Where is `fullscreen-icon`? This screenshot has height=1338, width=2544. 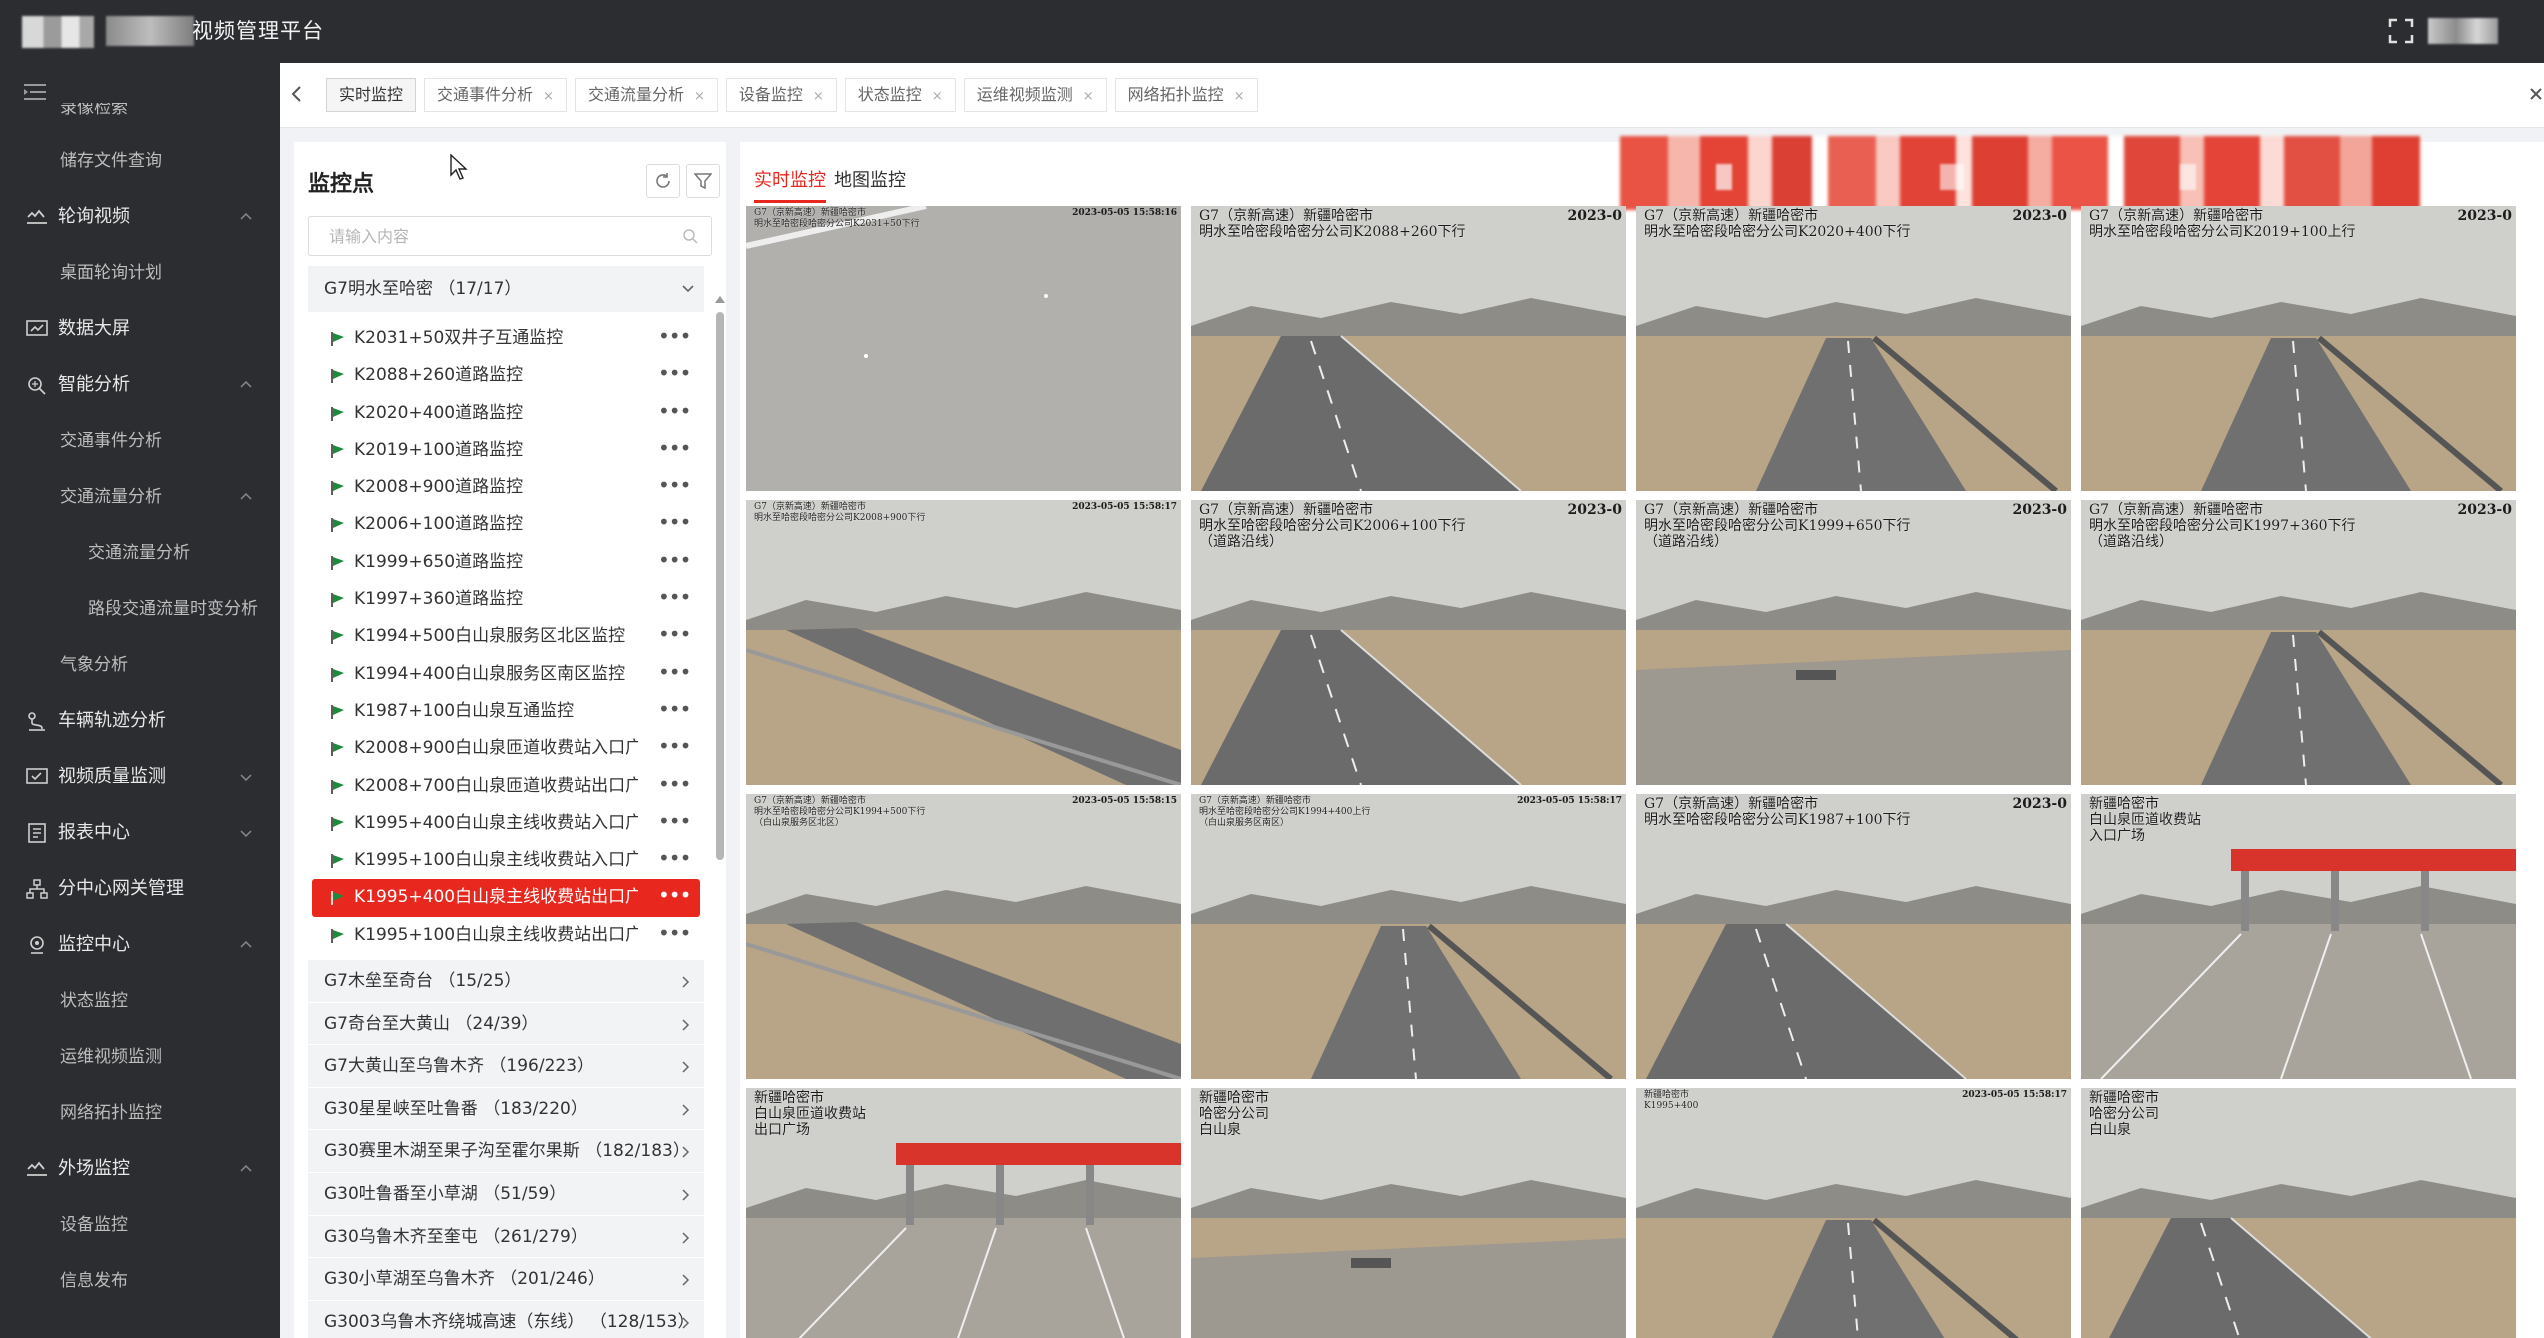
fullscreen-icon is located at coordinates (2401, 31).